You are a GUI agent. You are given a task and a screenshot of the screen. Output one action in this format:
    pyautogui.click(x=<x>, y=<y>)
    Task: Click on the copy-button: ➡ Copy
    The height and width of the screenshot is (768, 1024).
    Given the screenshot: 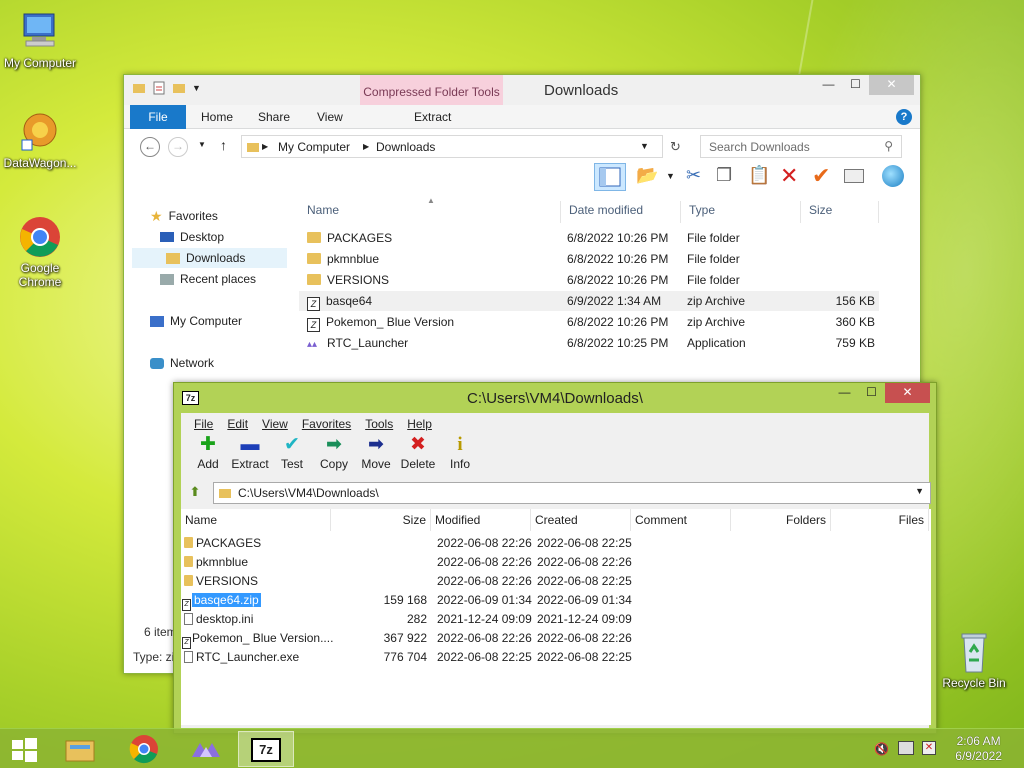 What is the action you would take?
    pyautogui.click(x=334, y=456)
    